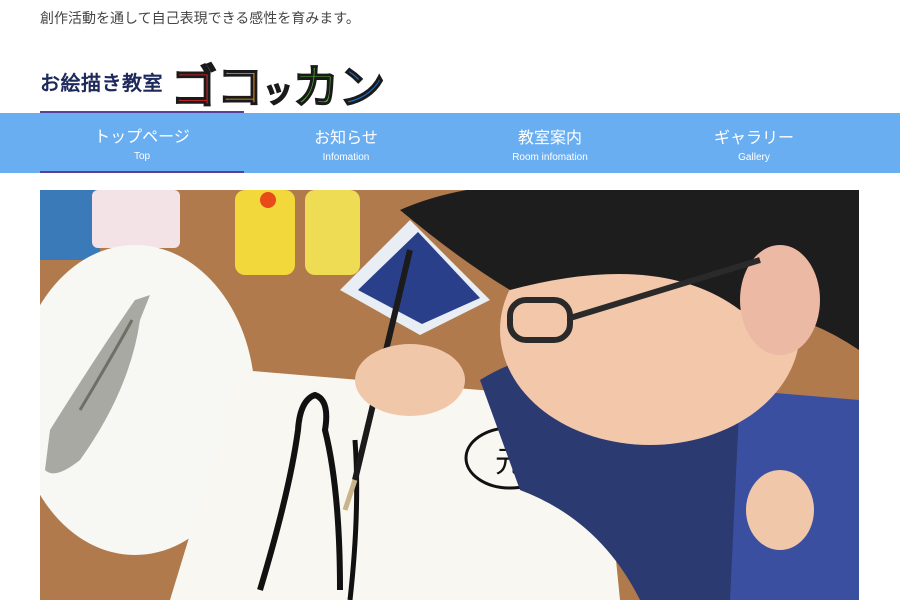 The image size is (900, 600). I want to click on nav-item-gallery: ギャラリー Gallery, so click(754, 143).